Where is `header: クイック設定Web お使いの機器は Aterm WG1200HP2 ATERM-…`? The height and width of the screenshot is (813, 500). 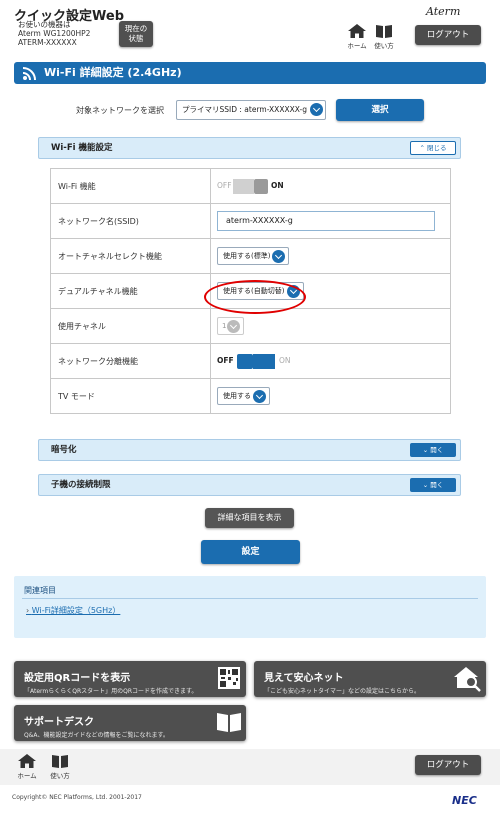
header: クイック設定Web お使いの機器は Aterm WG1200HP2 ATERM-… is located at coordinates (250, 28).